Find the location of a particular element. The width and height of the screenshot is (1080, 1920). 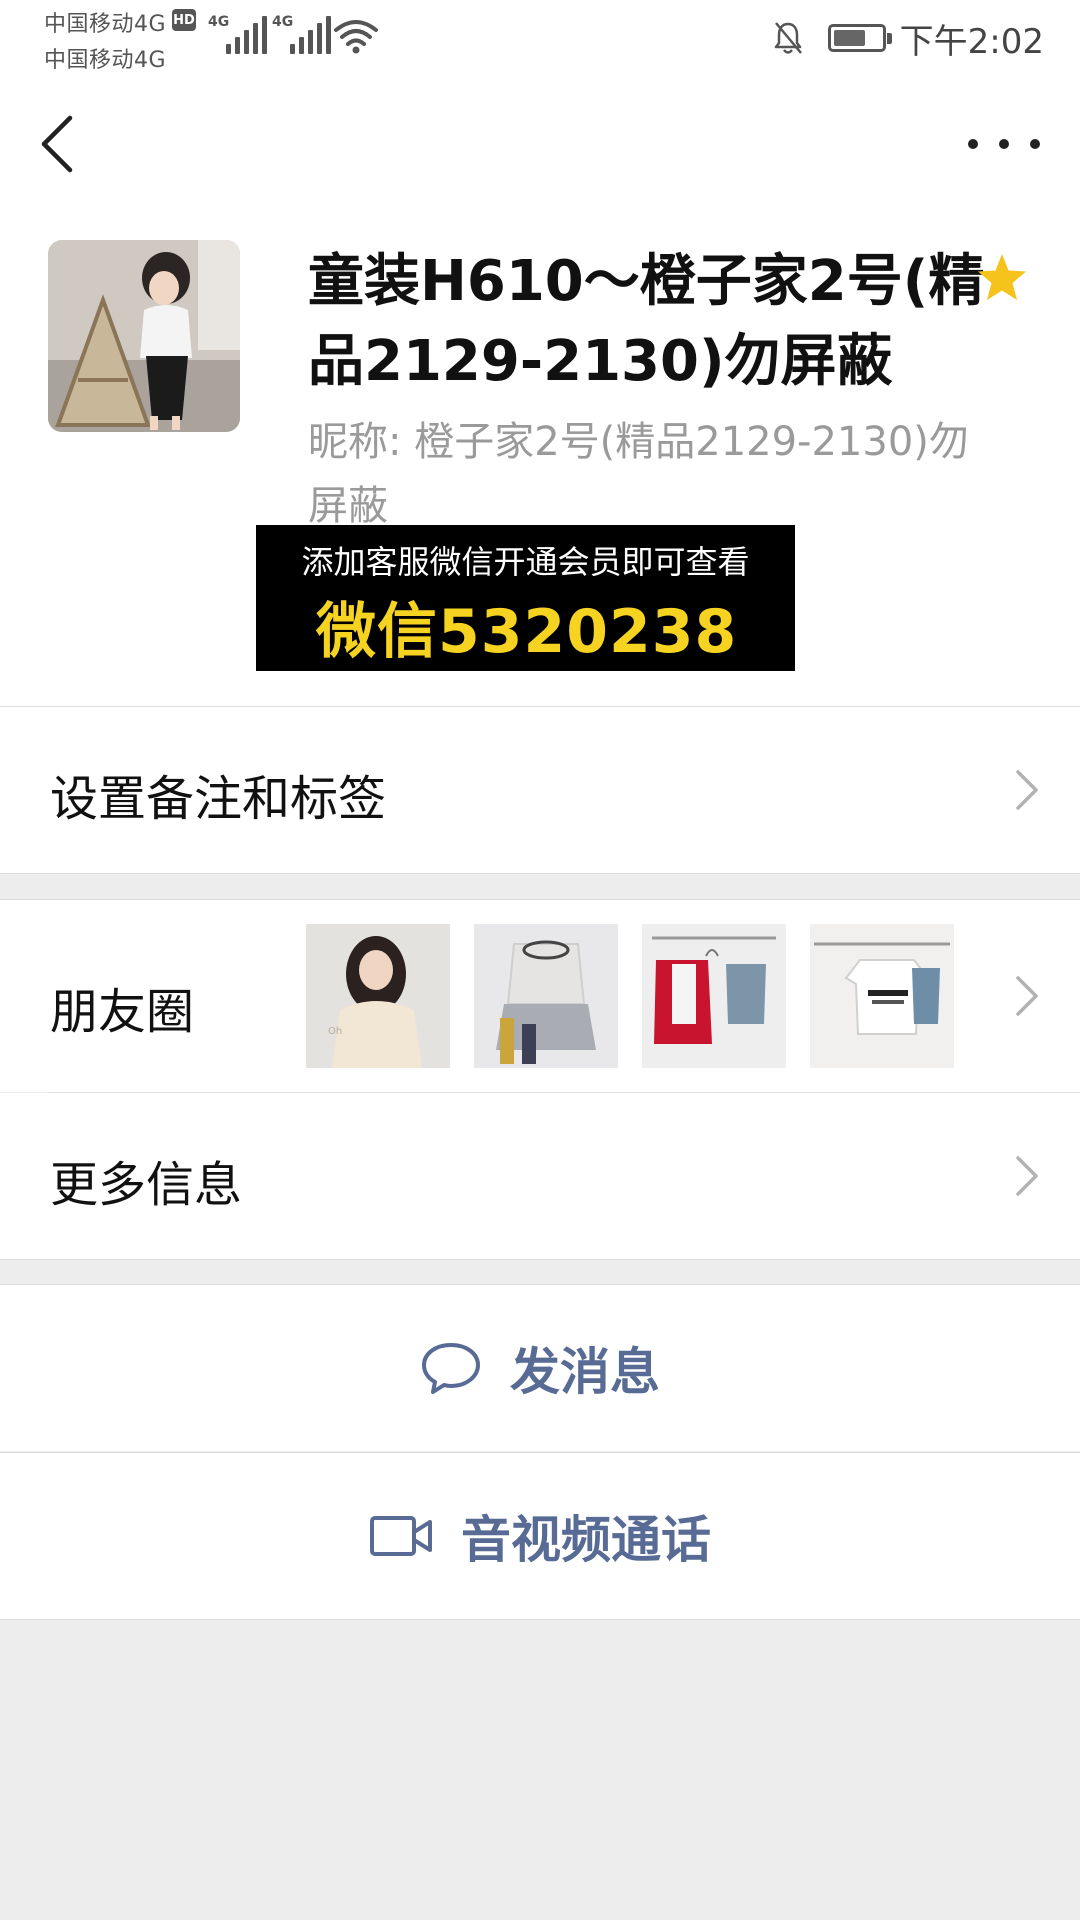

status-right-group: 下午2:02 is located at coordinates (908, 38).